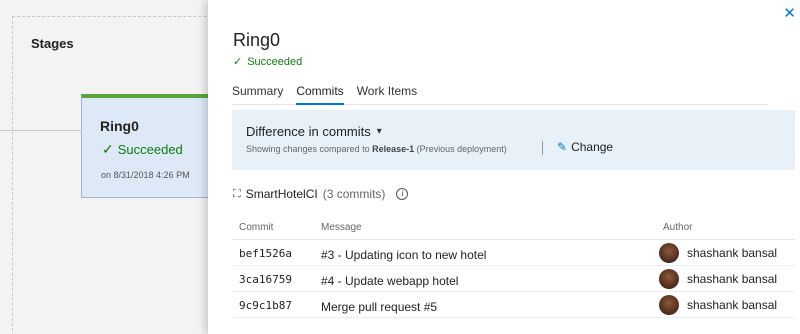  What do you see at coordinates (500, 94) in the screenshot?
I see `tab-bar: Summary Commits Work Items` at bounding box center [500, 94].